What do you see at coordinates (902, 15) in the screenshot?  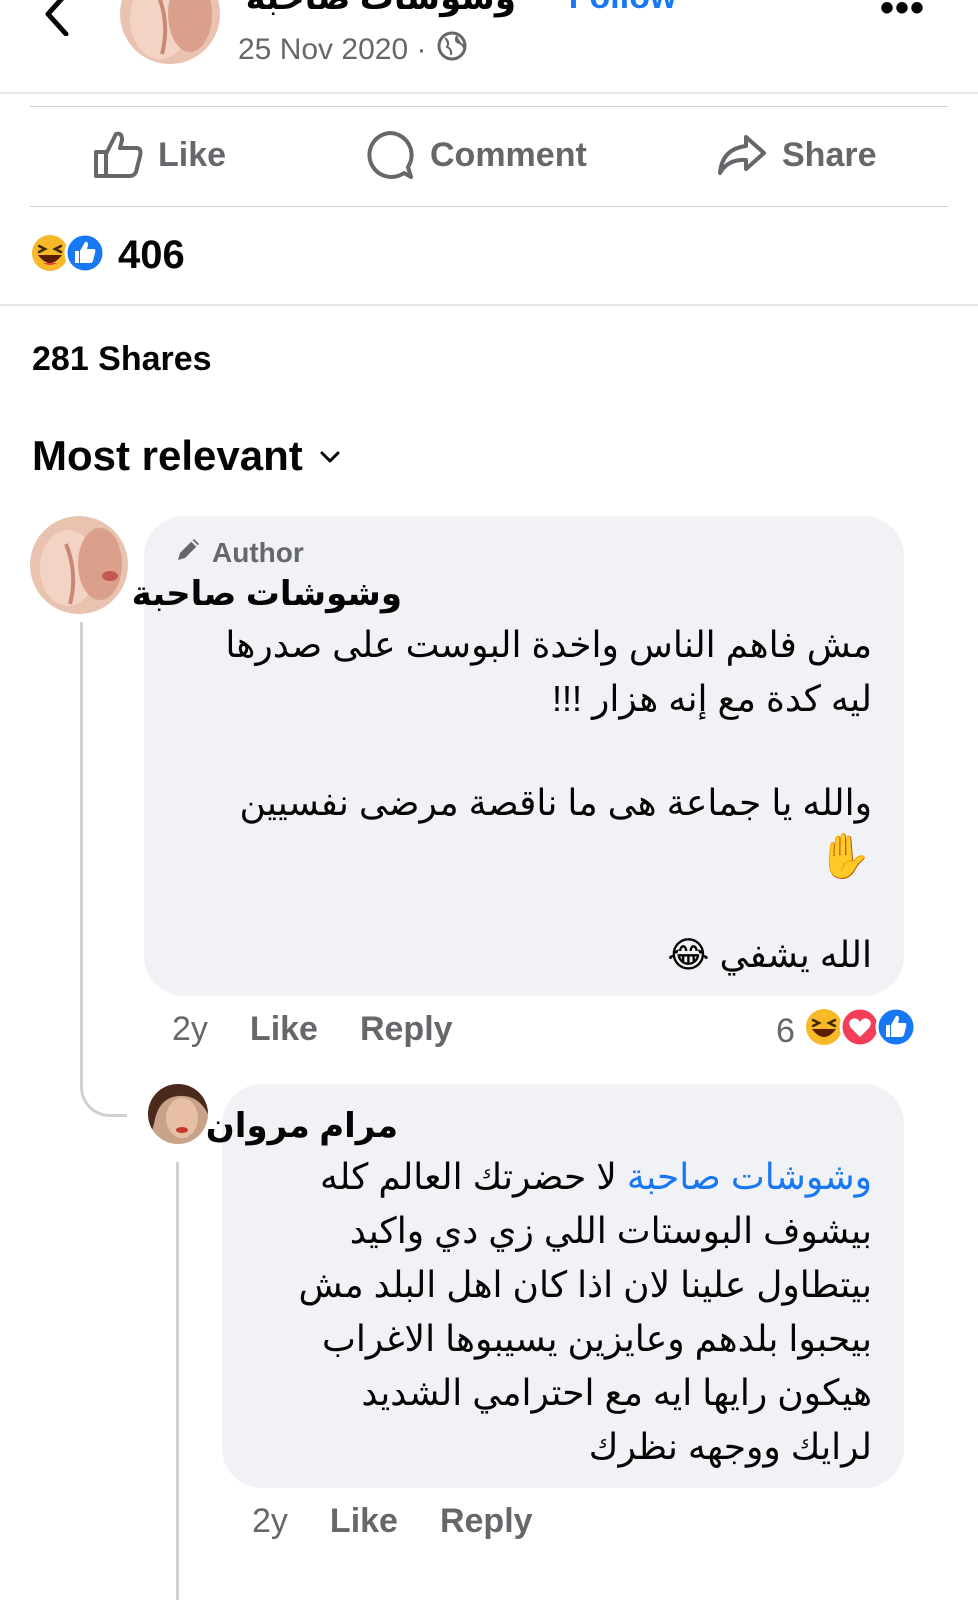 I see `more-options-icon: •••` at bounding box center [902, 15].